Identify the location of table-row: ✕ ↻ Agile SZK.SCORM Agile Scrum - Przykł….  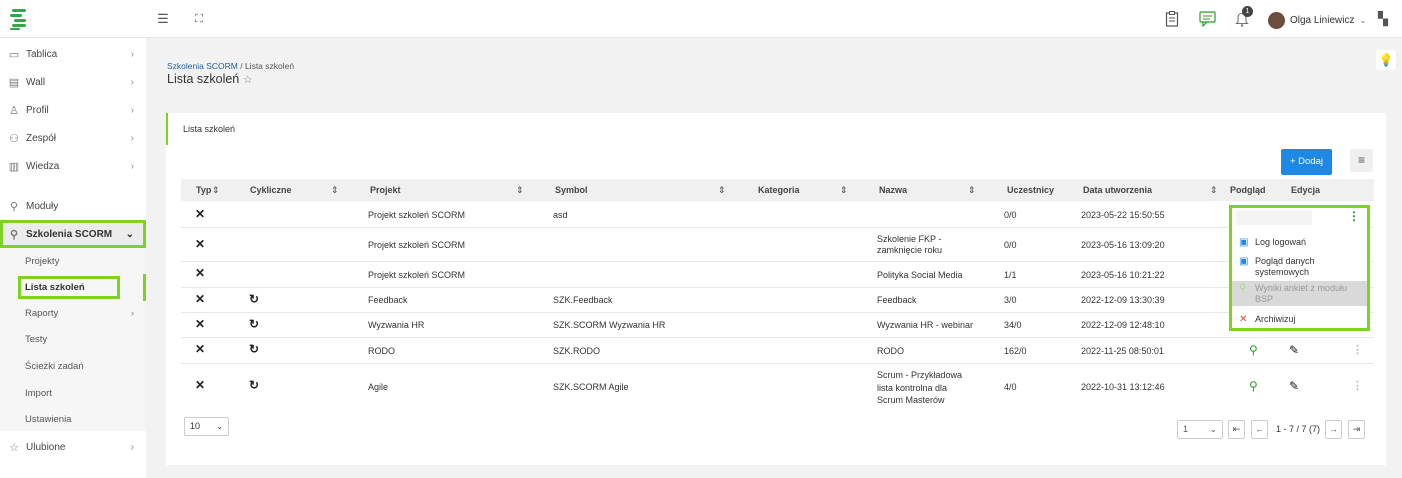
(777, 386).